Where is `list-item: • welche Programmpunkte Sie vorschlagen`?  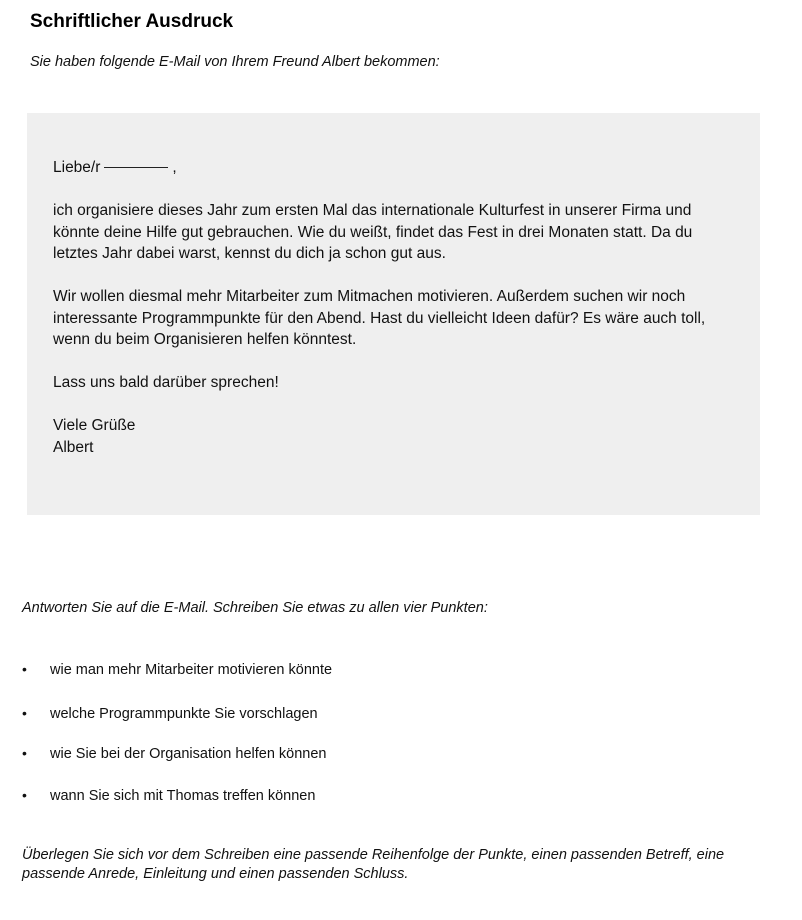
list-item: • welche Programmpunkte Sie vorschlagen is located at coordinates (170, 713).